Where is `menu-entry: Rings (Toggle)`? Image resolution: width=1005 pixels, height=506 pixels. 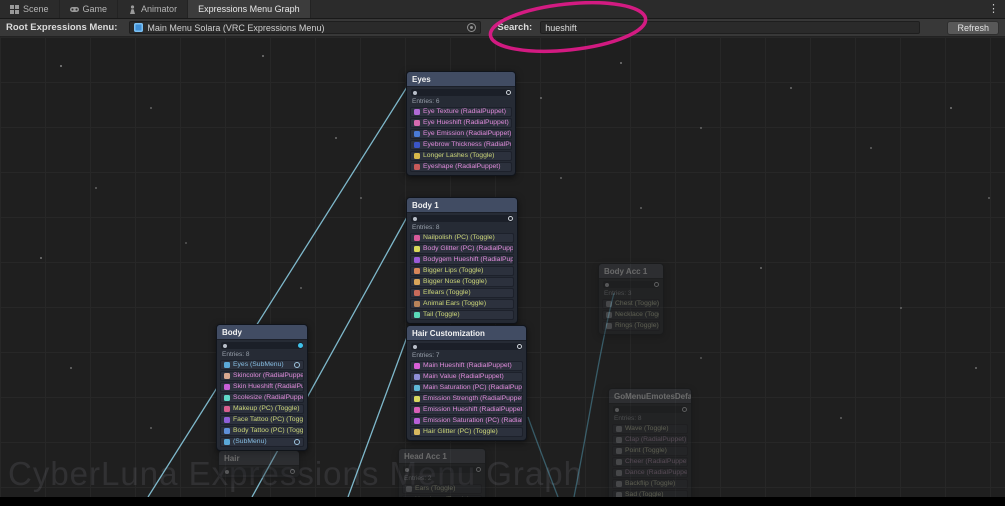
menu-entry: Rings (Toggle) is located at coordinates (631, 326).